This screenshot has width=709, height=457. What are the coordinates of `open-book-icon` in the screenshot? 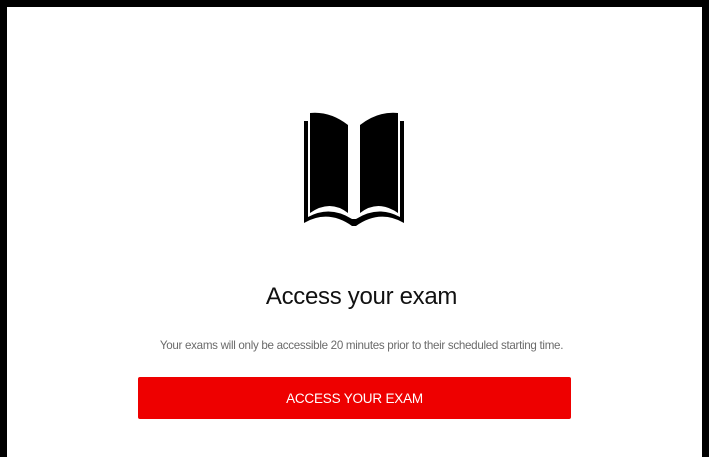 It's located at (354, 169).